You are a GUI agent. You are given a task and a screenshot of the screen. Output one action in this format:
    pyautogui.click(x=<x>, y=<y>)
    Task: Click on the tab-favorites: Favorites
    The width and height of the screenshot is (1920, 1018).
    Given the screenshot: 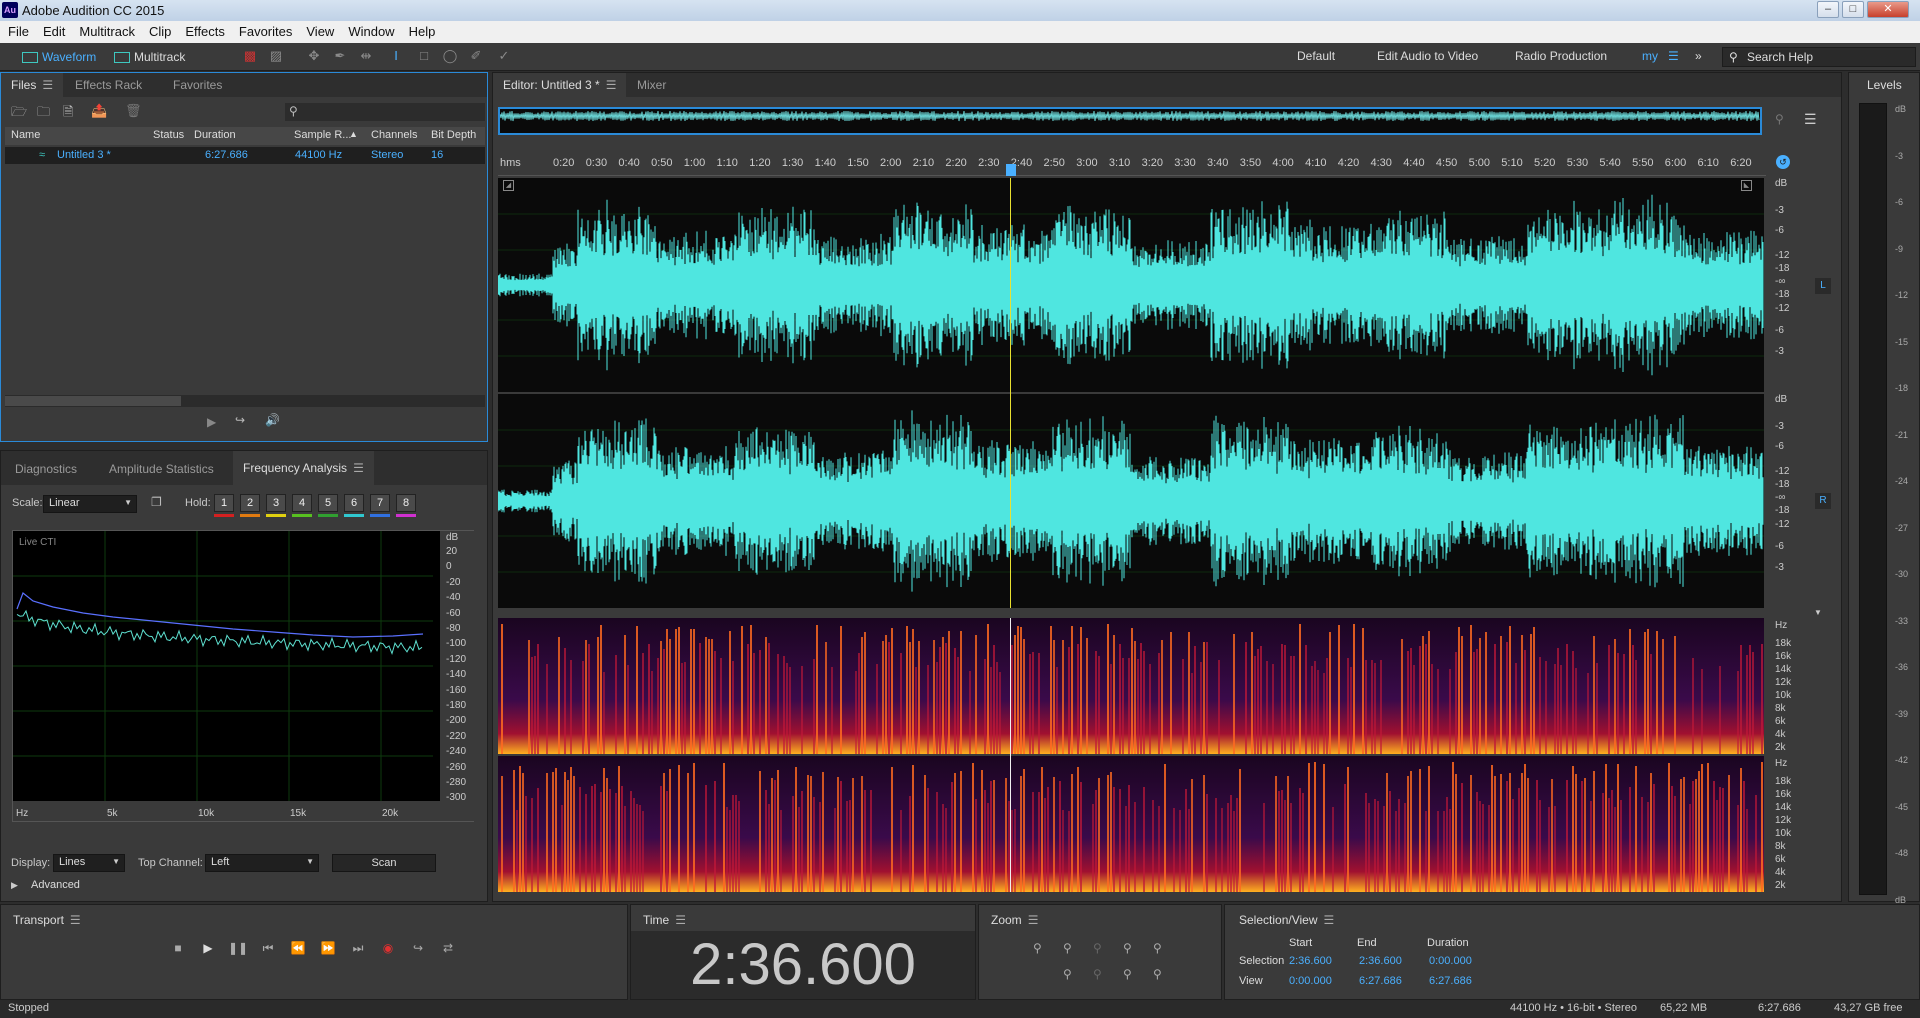 What is the action you would take?
    pyautogui.click(x=197, y=85)
    